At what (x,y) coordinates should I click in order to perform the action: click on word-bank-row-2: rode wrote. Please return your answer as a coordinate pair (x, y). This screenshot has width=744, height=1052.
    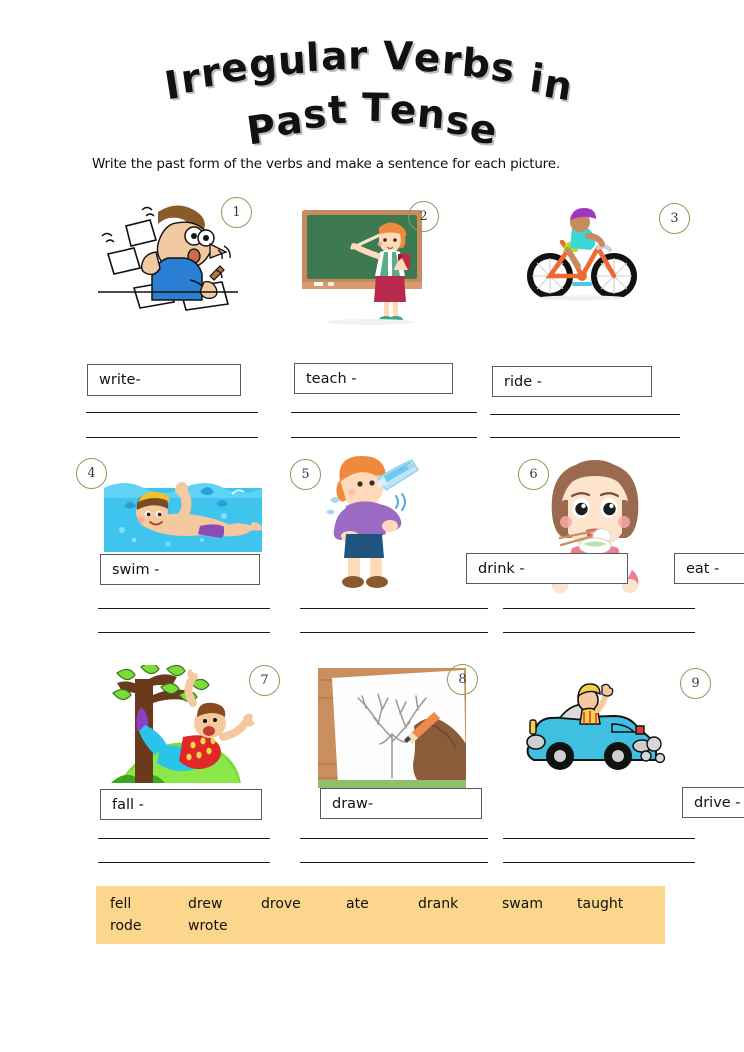
    Looking at the image, I should click on (387, 926).